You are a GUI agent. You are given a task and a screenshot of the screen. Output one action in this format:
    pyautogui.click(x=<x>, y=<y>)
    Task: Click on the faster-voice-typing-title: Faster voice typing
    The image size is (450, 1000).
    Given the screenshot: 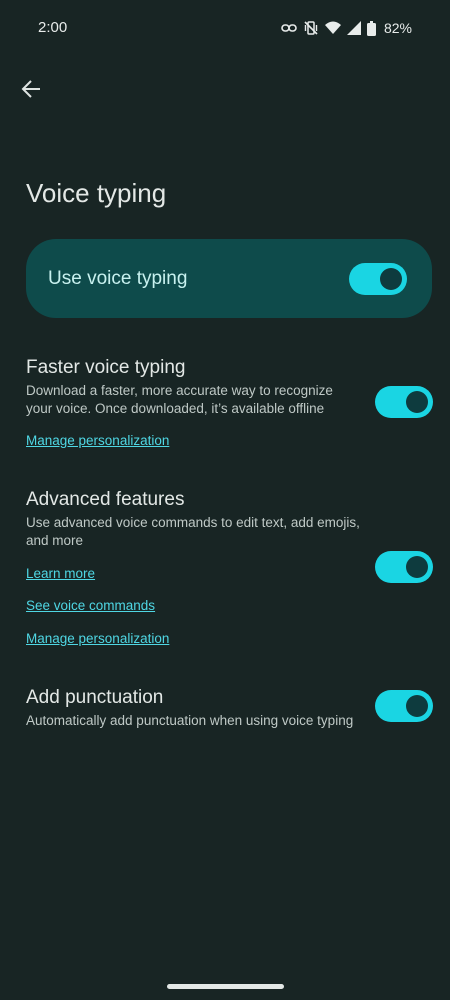 What is the action you would take?
    pyautogui.click(x=106, y=367)
    